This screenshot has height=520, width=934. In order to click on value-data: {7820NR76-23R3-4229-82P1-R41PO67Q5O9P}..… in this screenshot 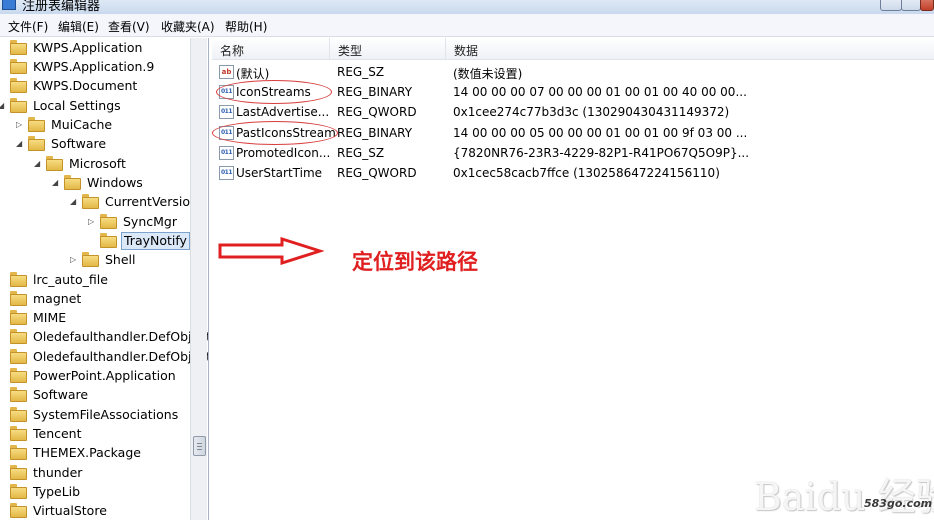, I will do `click(601, 153)`.